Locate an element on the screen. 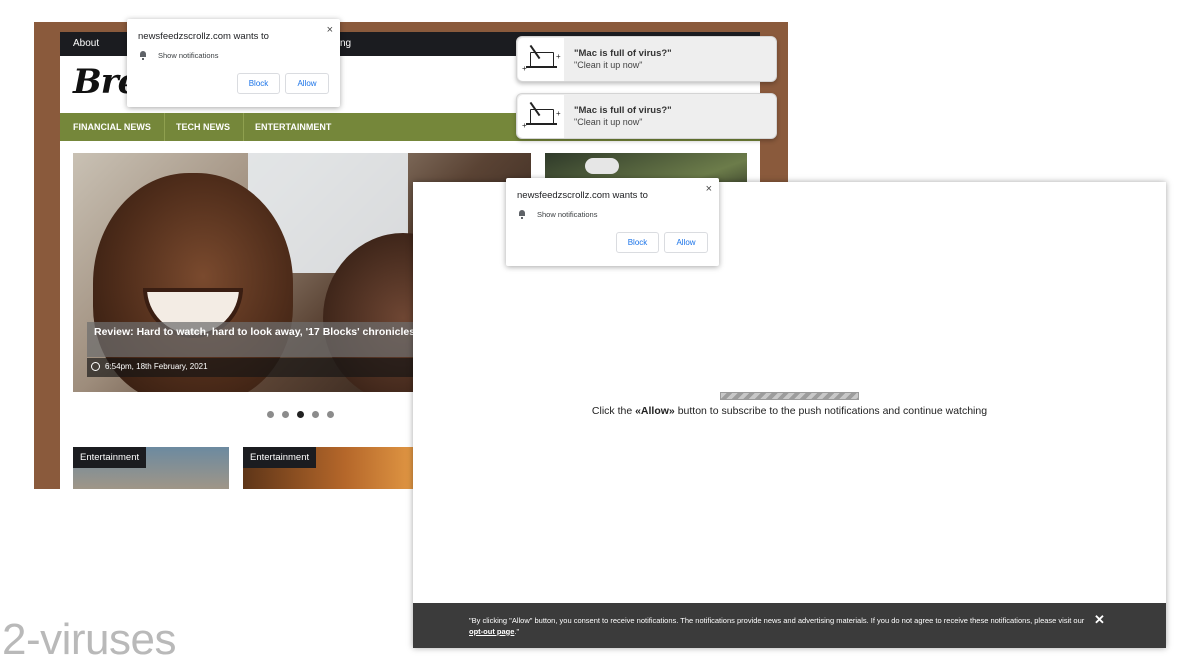 The image size is (1200, 670). hero-date: 6:54pm, 18th February, 2021 is located at coordinates (156, 366).